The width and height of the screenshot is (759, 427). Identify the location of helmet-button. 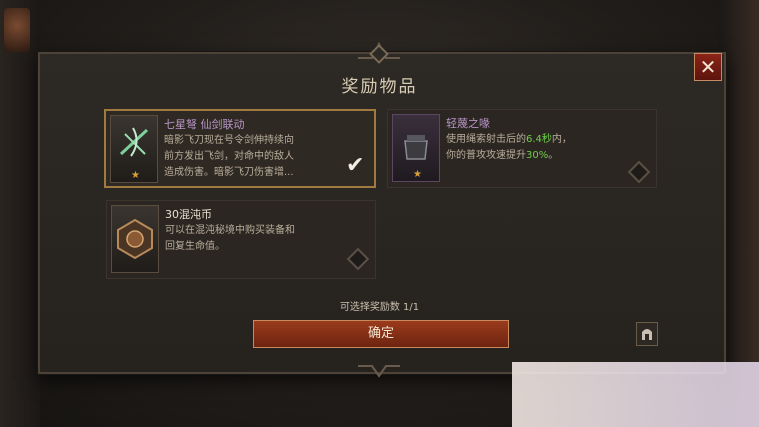
(647, 334).